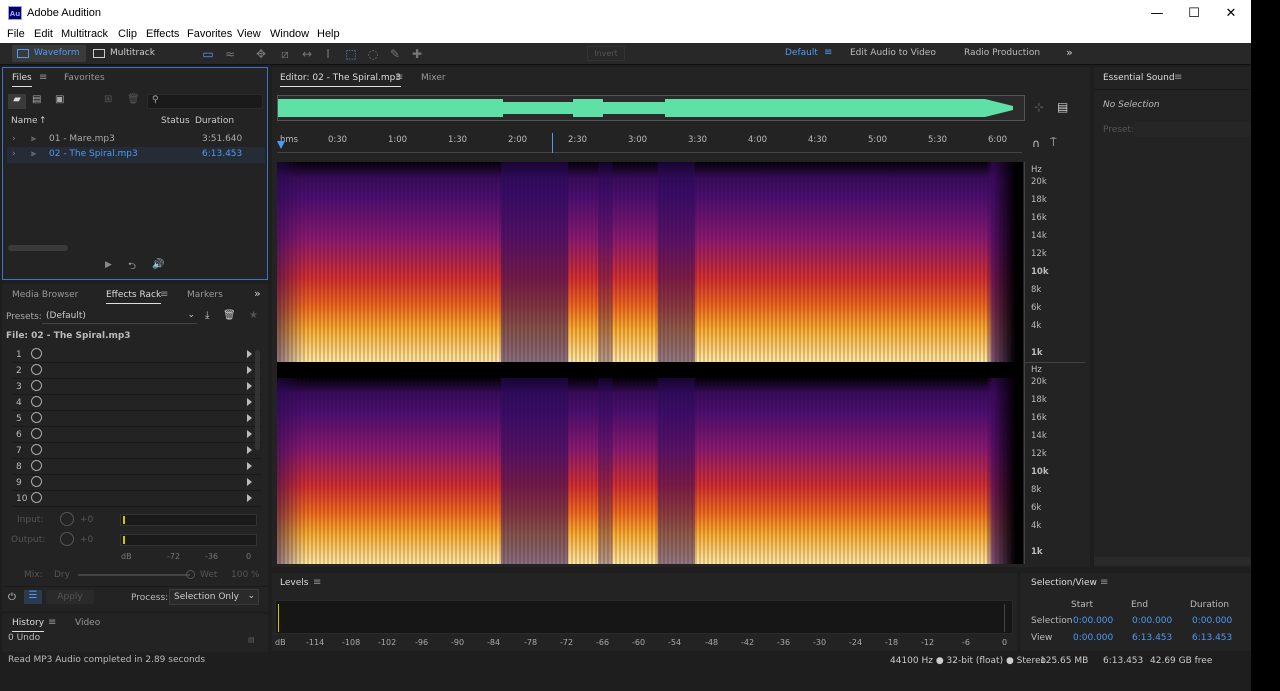 This screenshot has width=1280, height=691. What do you see at coordinates (1062, 107) in the screenshot?
I see `zoom-navigator-icon: ▤` at bounding box center [1062, 107].